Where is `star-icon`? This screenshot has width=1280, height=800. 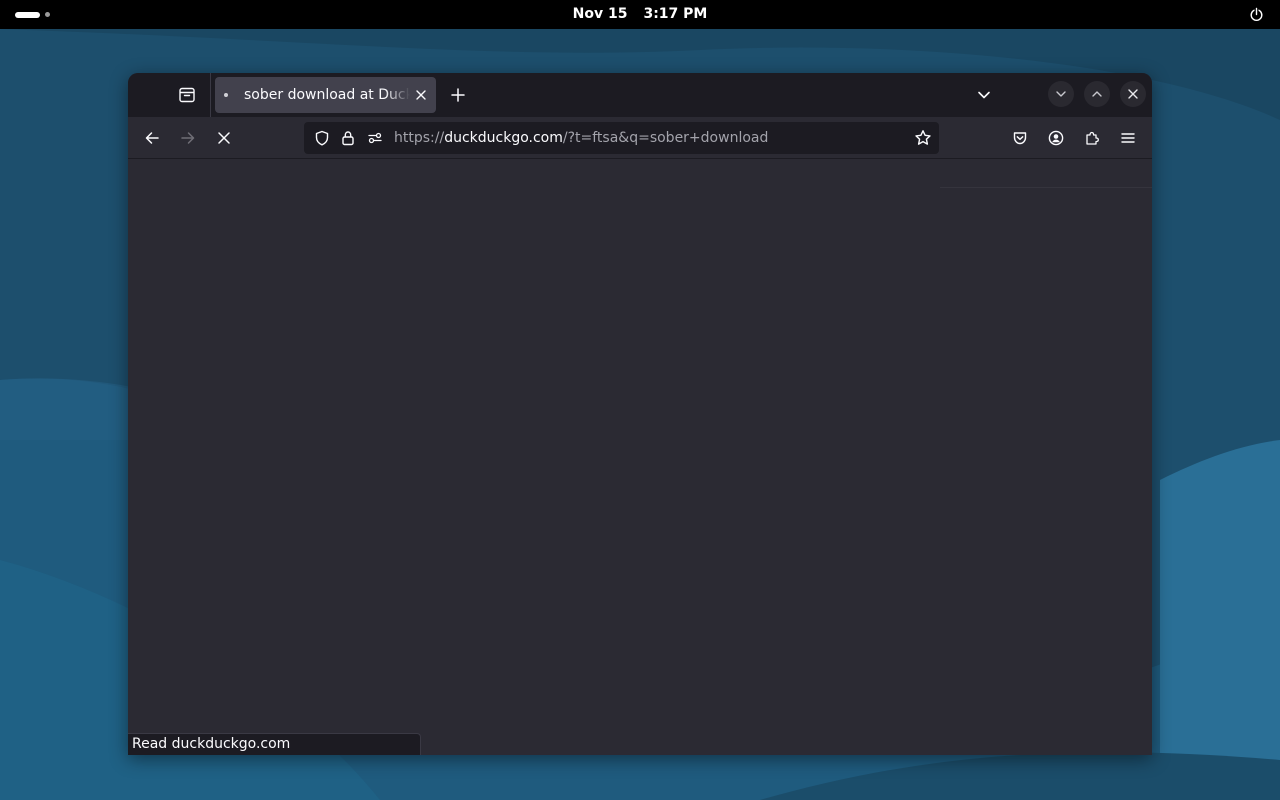 star-icon is located at coordinates (923, 138).